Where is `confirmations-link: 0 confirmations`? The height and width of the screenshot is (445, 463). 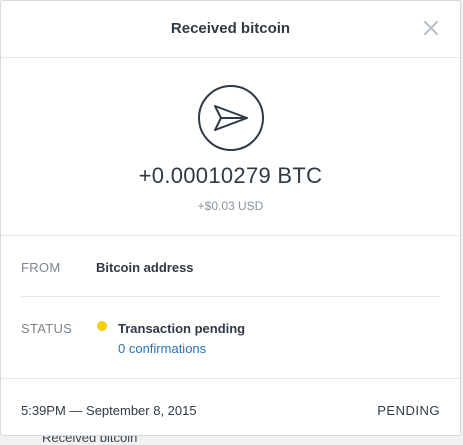
confirmations-link: 0 confirmations is located at coordinates (162, 348).